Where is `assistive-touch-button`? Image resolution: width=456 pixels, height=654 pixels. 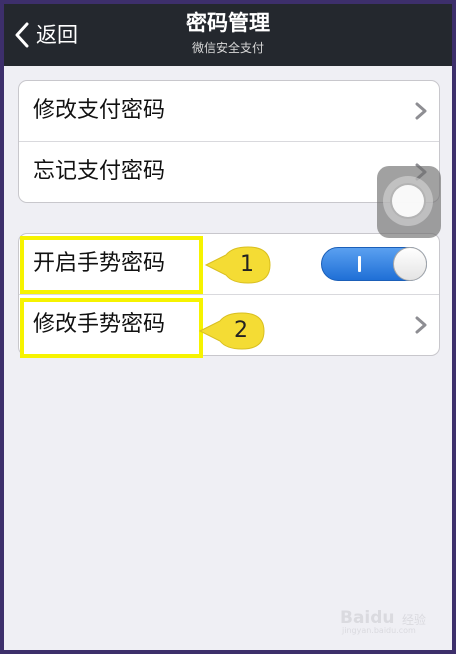
assistive-touch-button is located at coordinates (409, 202).